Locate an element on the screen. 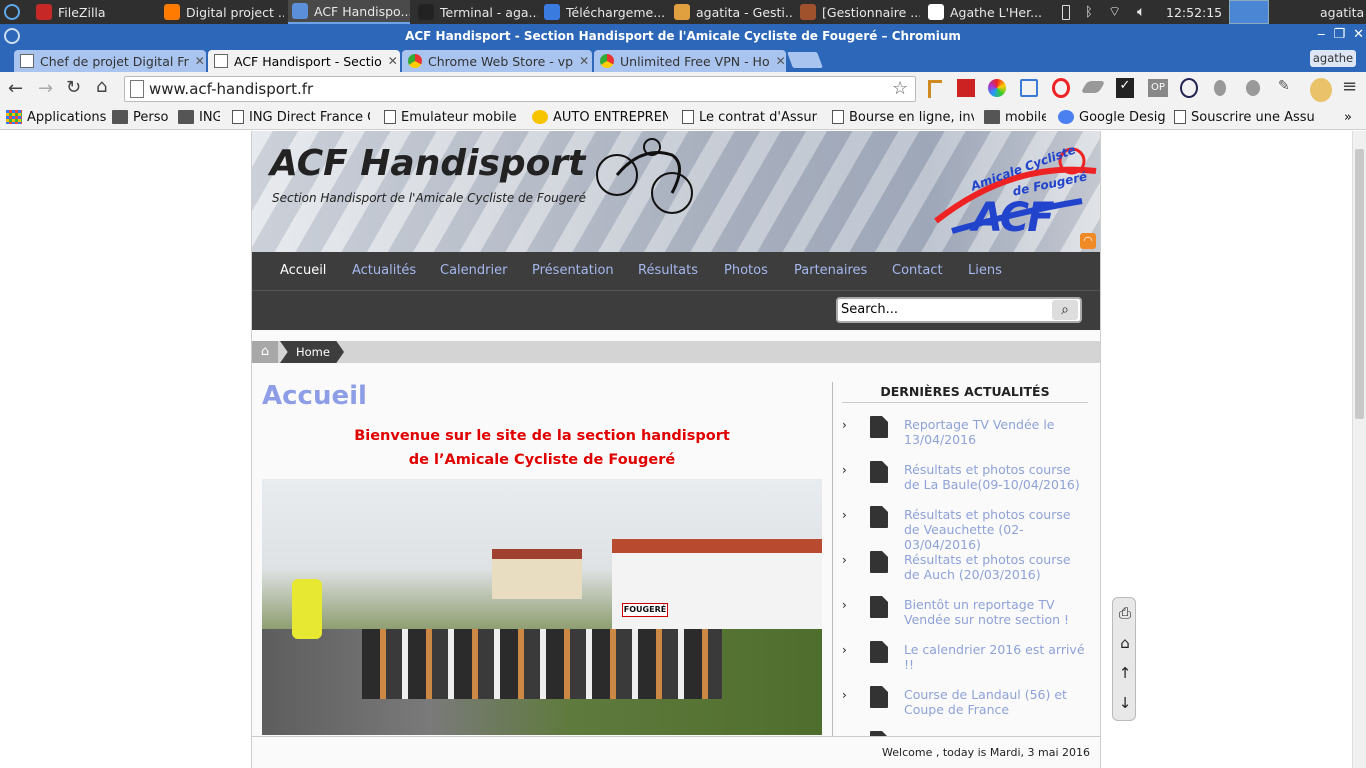 Image resolution: width=1366 pixels, height=768 pixels. extension-11-icon is located at coordinates (1253, 88).